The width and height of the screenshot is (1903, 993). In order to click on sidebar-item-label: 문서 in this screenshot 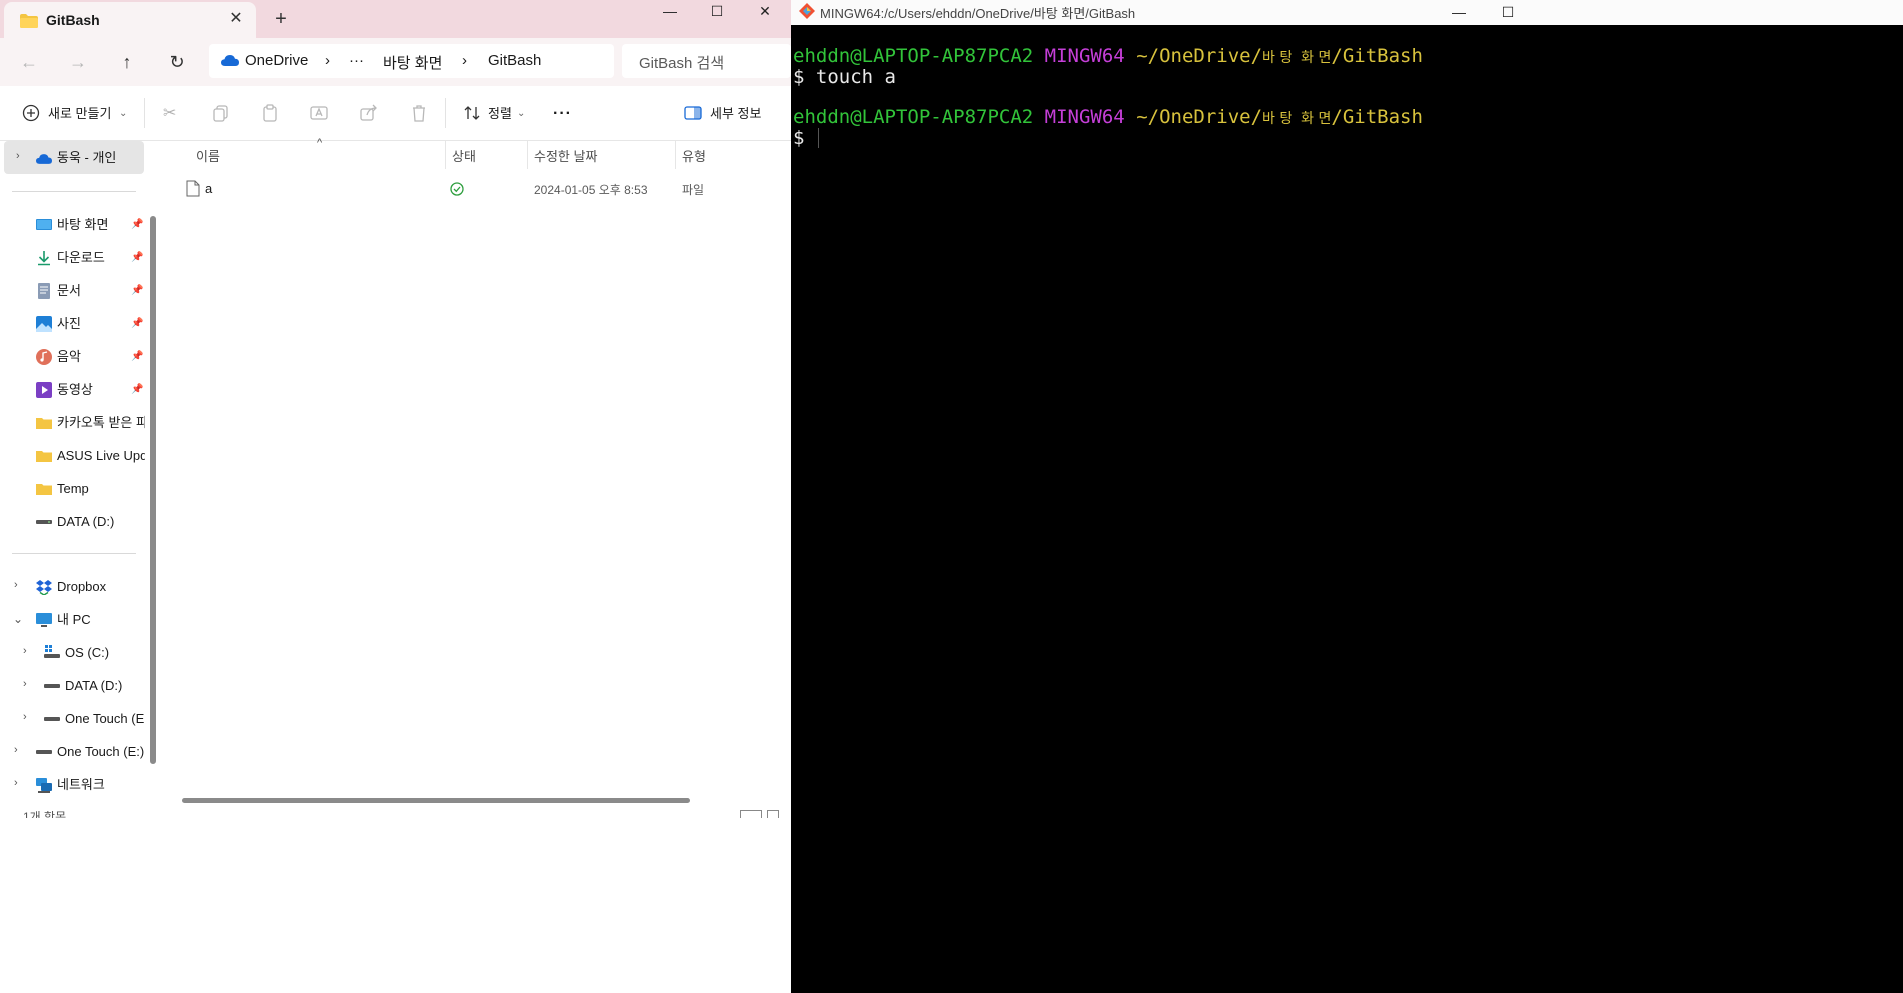, I will do `click(69, 290)`.